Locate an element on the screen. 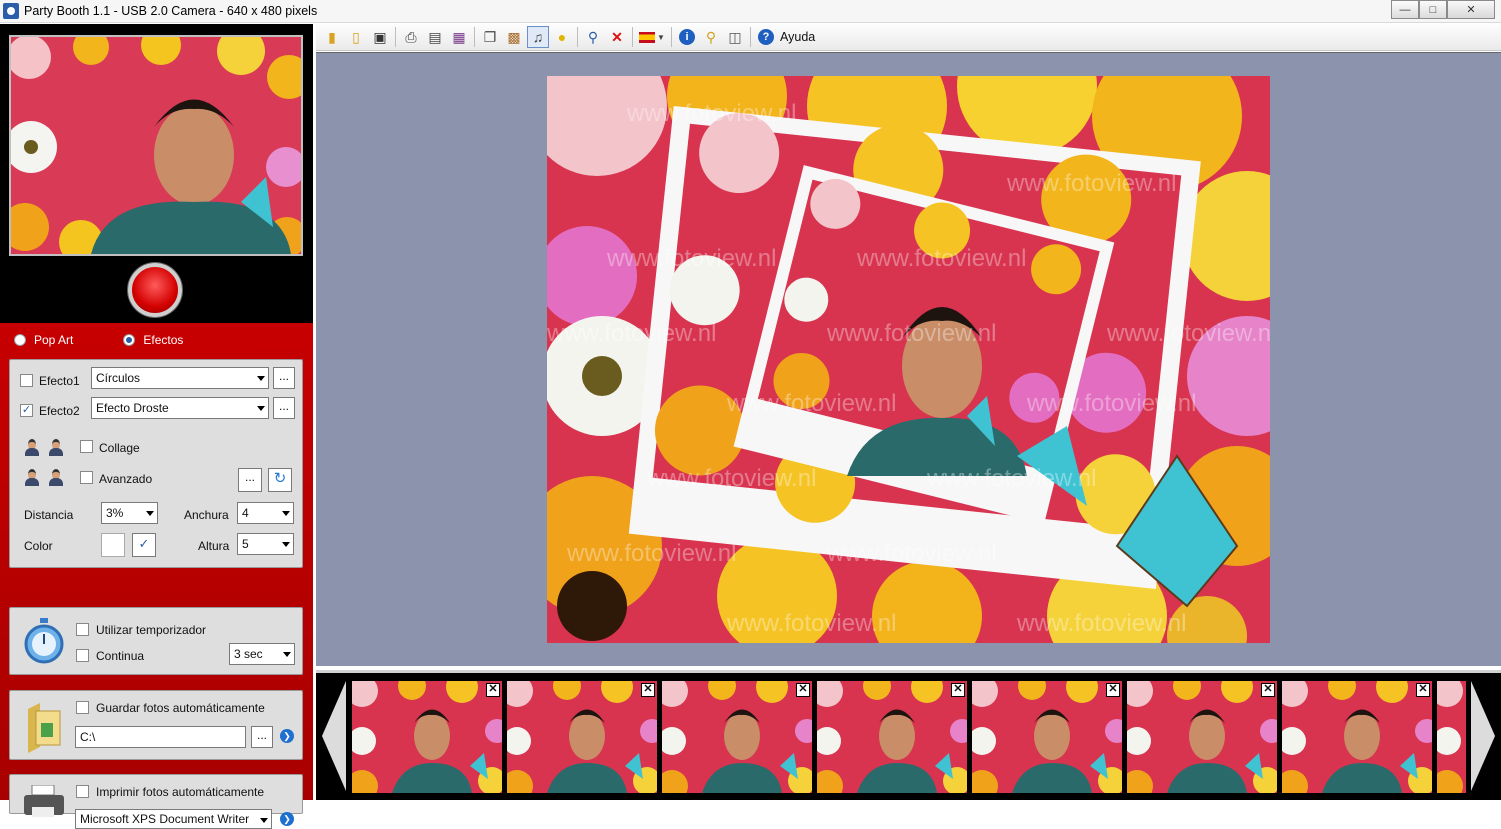 This screenshot has height=829, width=1501. thumbnail is located at coordinates (1451, 737).